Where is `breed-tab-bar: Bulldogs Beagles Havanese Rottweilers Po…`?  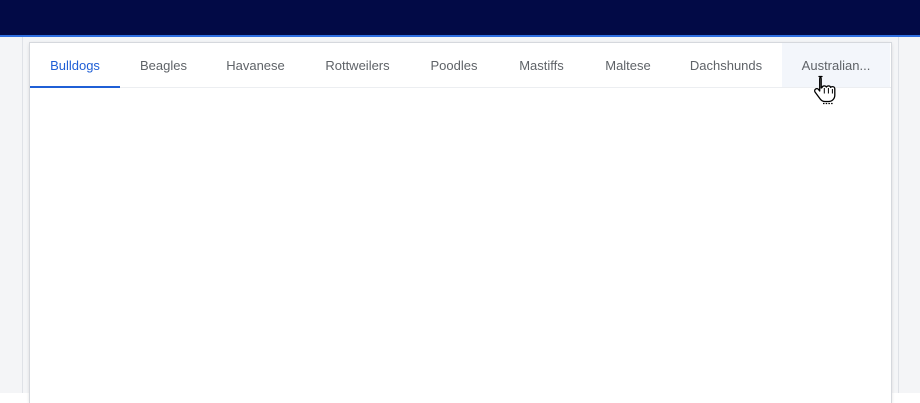 breed-tab-bar: Bulldogs Beagles Havanese Rottweilers Po… is located at coordinates (460, 65).